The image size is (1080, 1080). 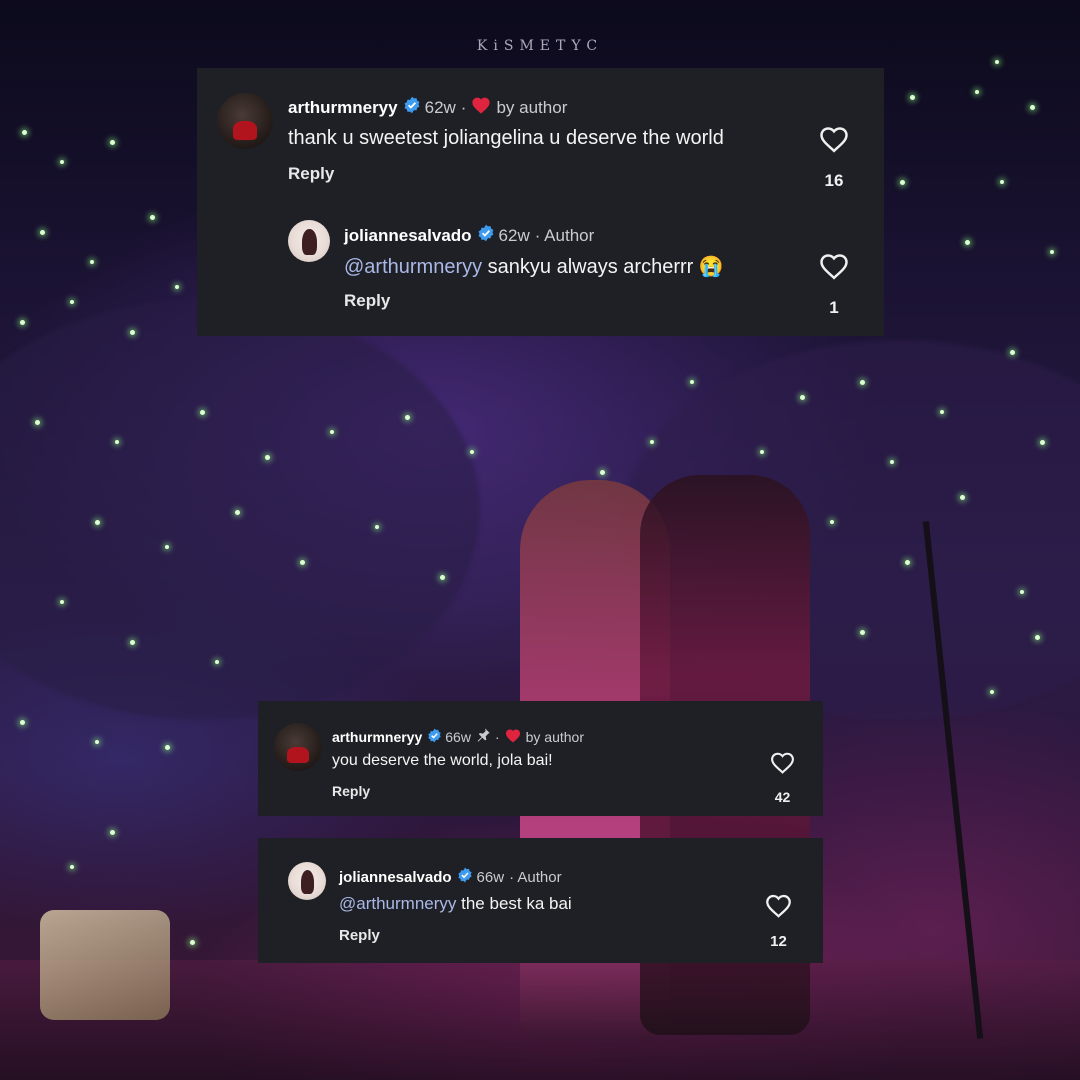 What do you see at coordinates (105, 965) in the screenshot?
I see `stage-speaker` at bounding box center [105, 965].